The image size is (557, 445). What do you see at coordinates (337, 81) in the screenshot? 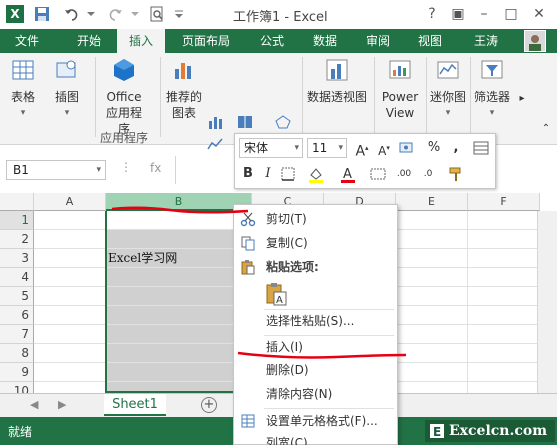
I see `pivot-chart-button: 数据透视图` at bounding box center [337, 81].